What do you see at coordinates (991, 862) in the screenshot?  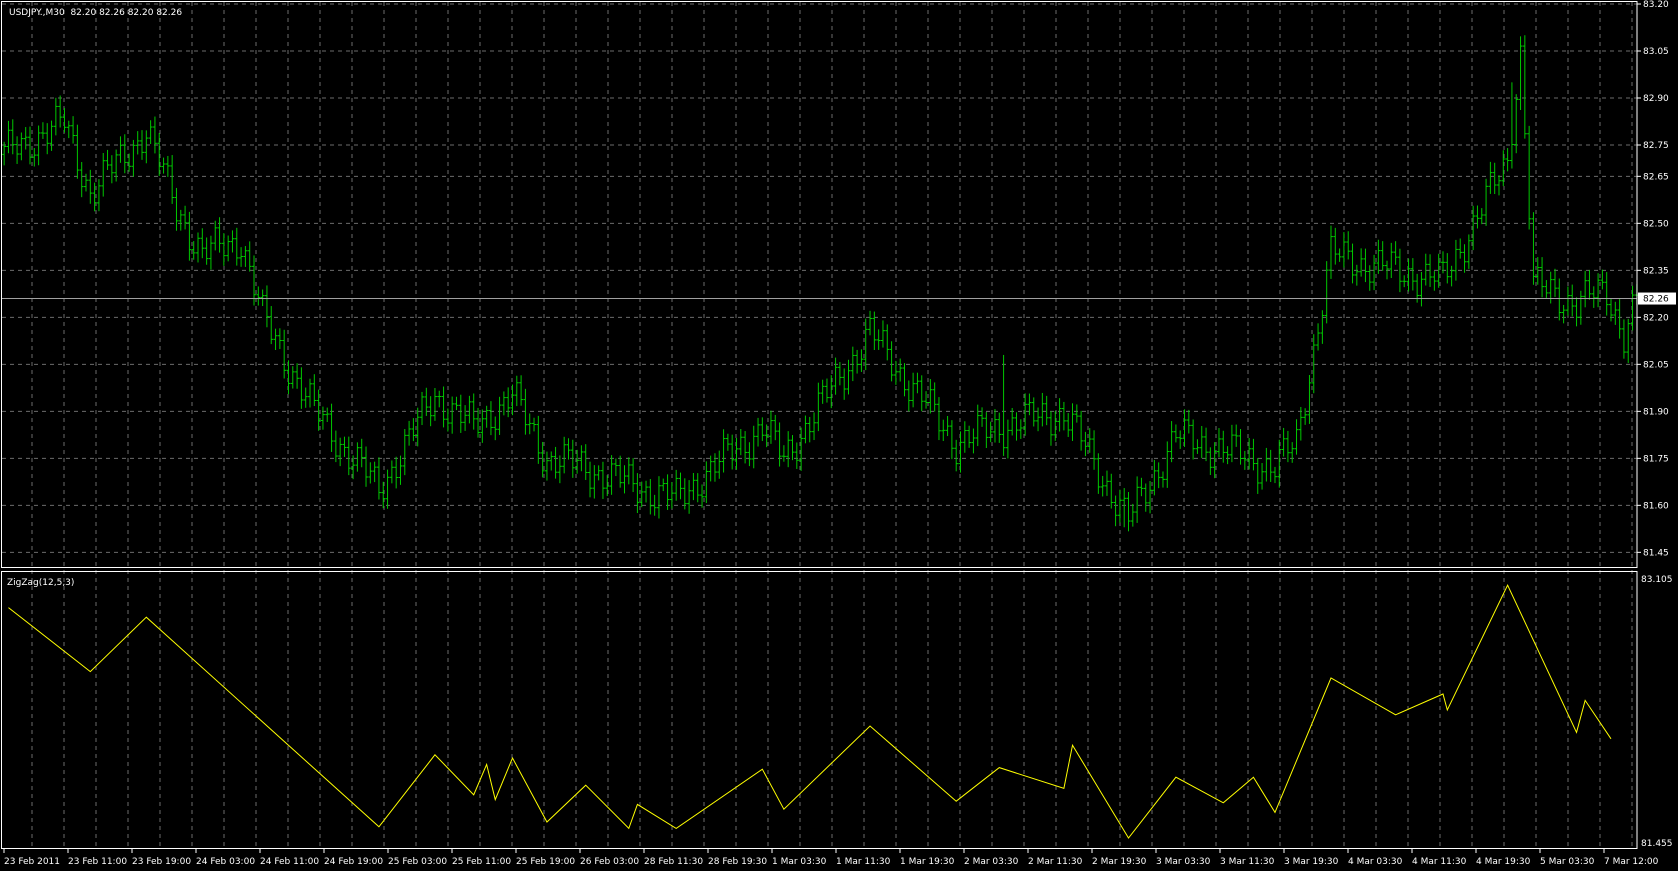 I see `time-tick-label: 2 Mar 03:30` at bounding box center [991, 862].